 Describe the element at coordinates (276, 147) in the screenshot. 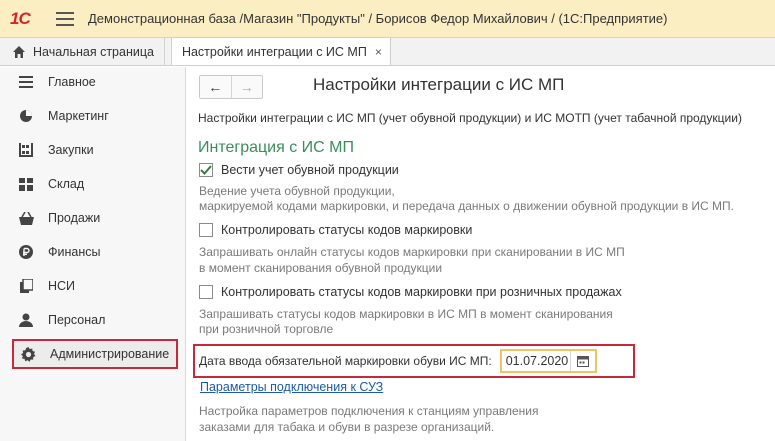

I see `section-title: Интеграция с ИС МП` at that location.